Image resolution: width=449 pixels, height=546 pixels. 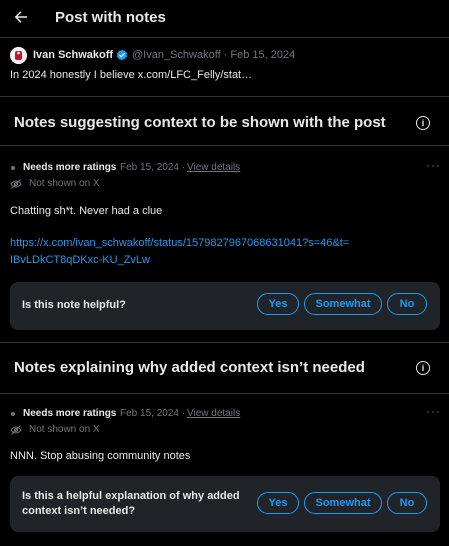 I want to click on section1-divider, so click(x=224, y=145).